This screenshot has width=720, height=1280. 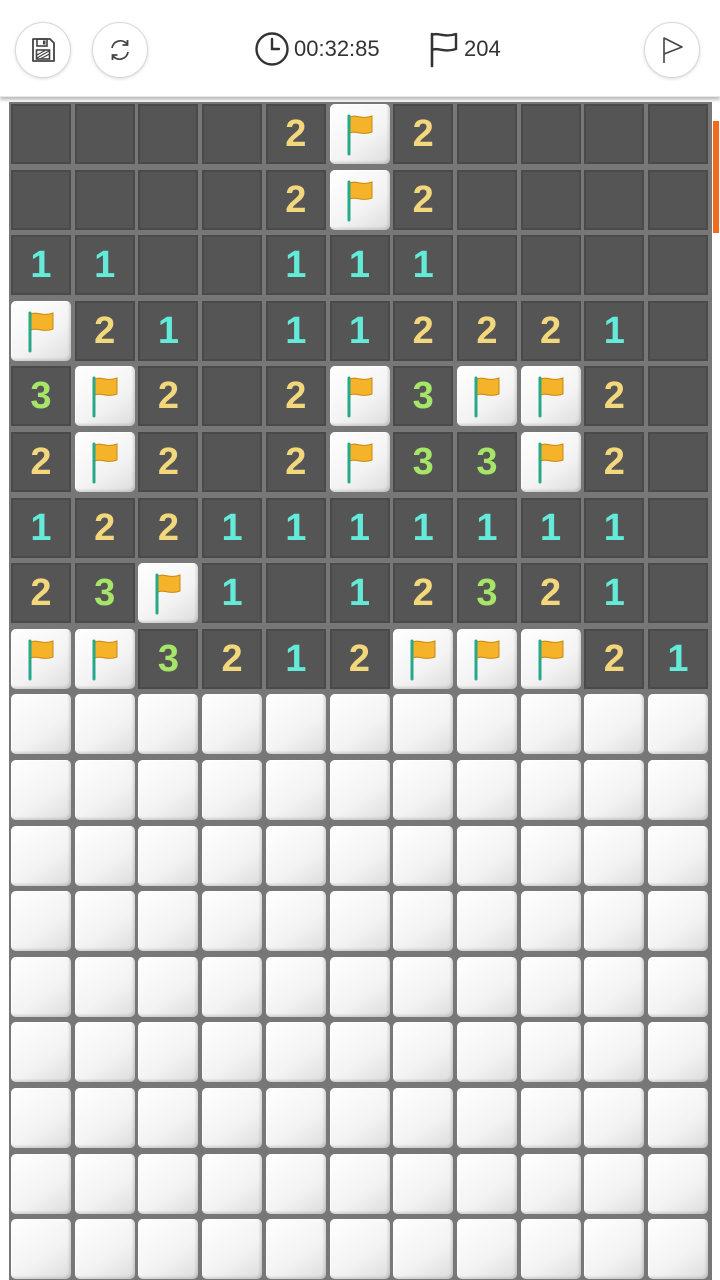 I want to click on restart-button, so click(x=120, y=50).